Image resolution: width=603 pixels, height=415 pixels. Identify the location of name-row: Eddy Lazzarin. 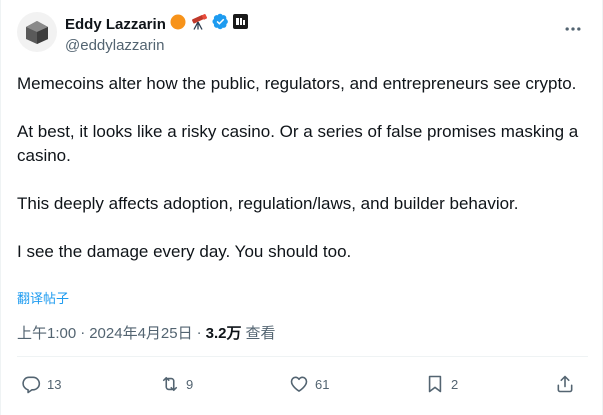
(156, 24).